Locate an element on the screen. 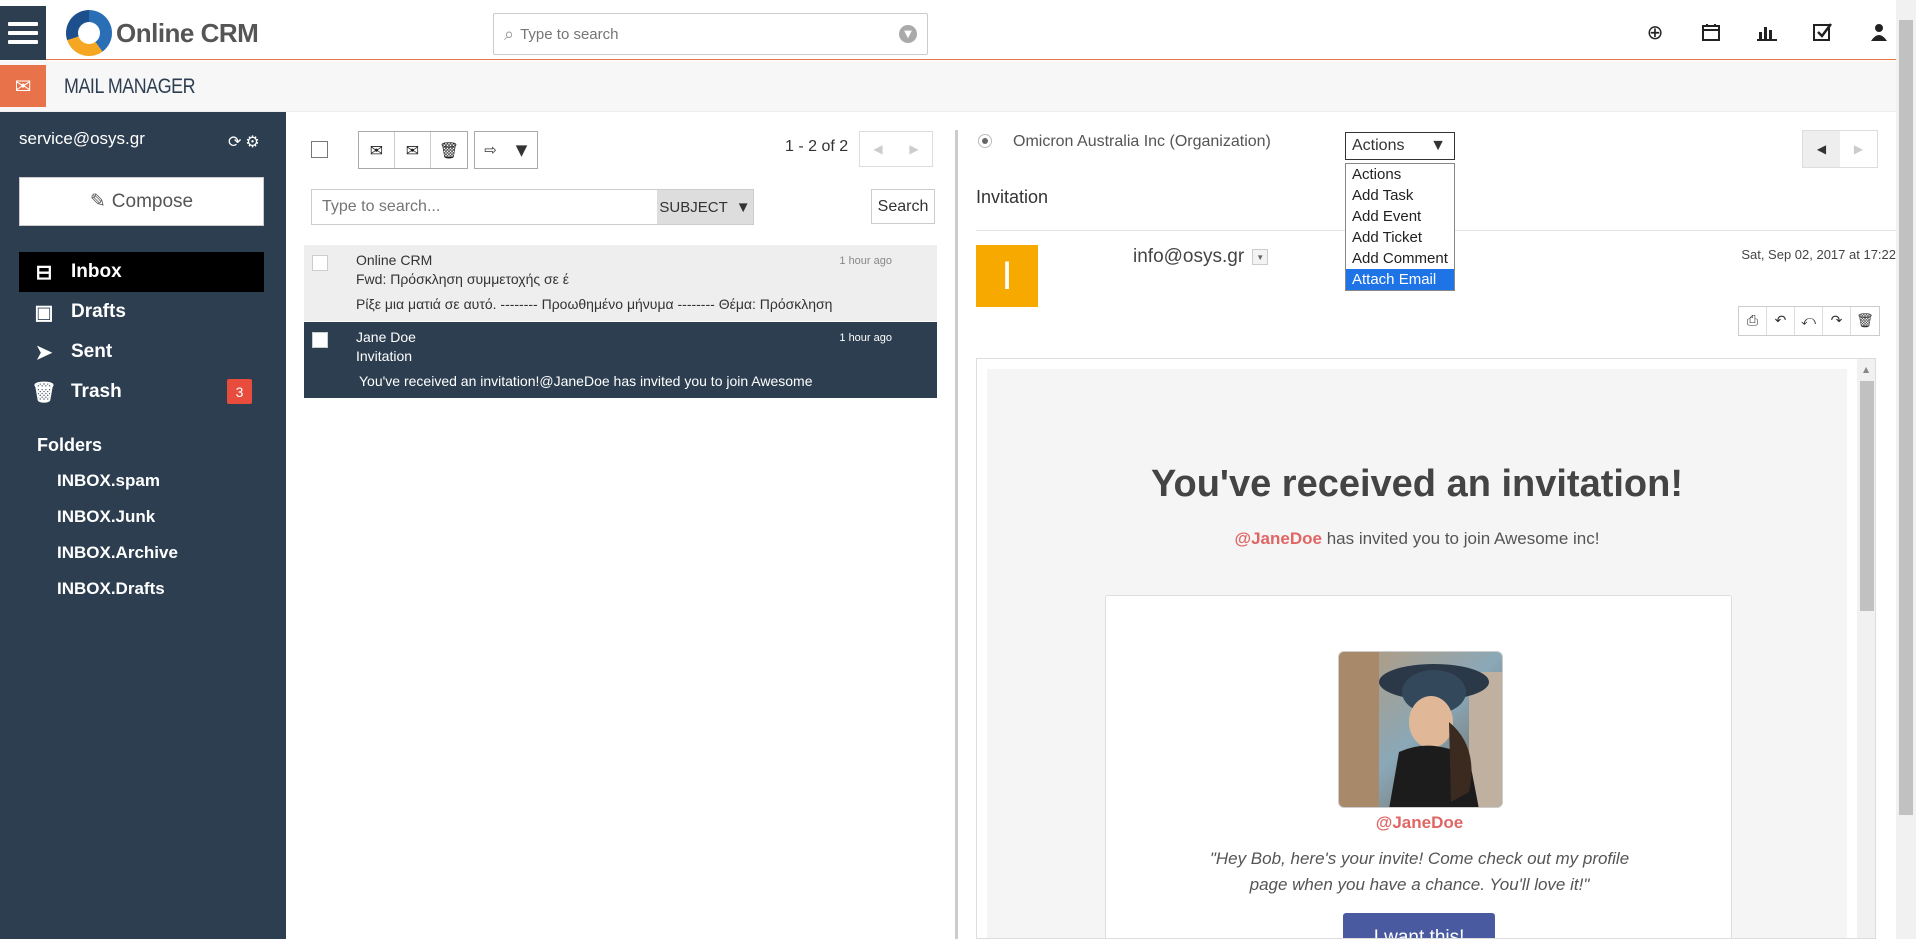 Image resolution: width=1916 pixels, height=939 pixels. folders-heading: Folders is located at coordinates (70, 445).